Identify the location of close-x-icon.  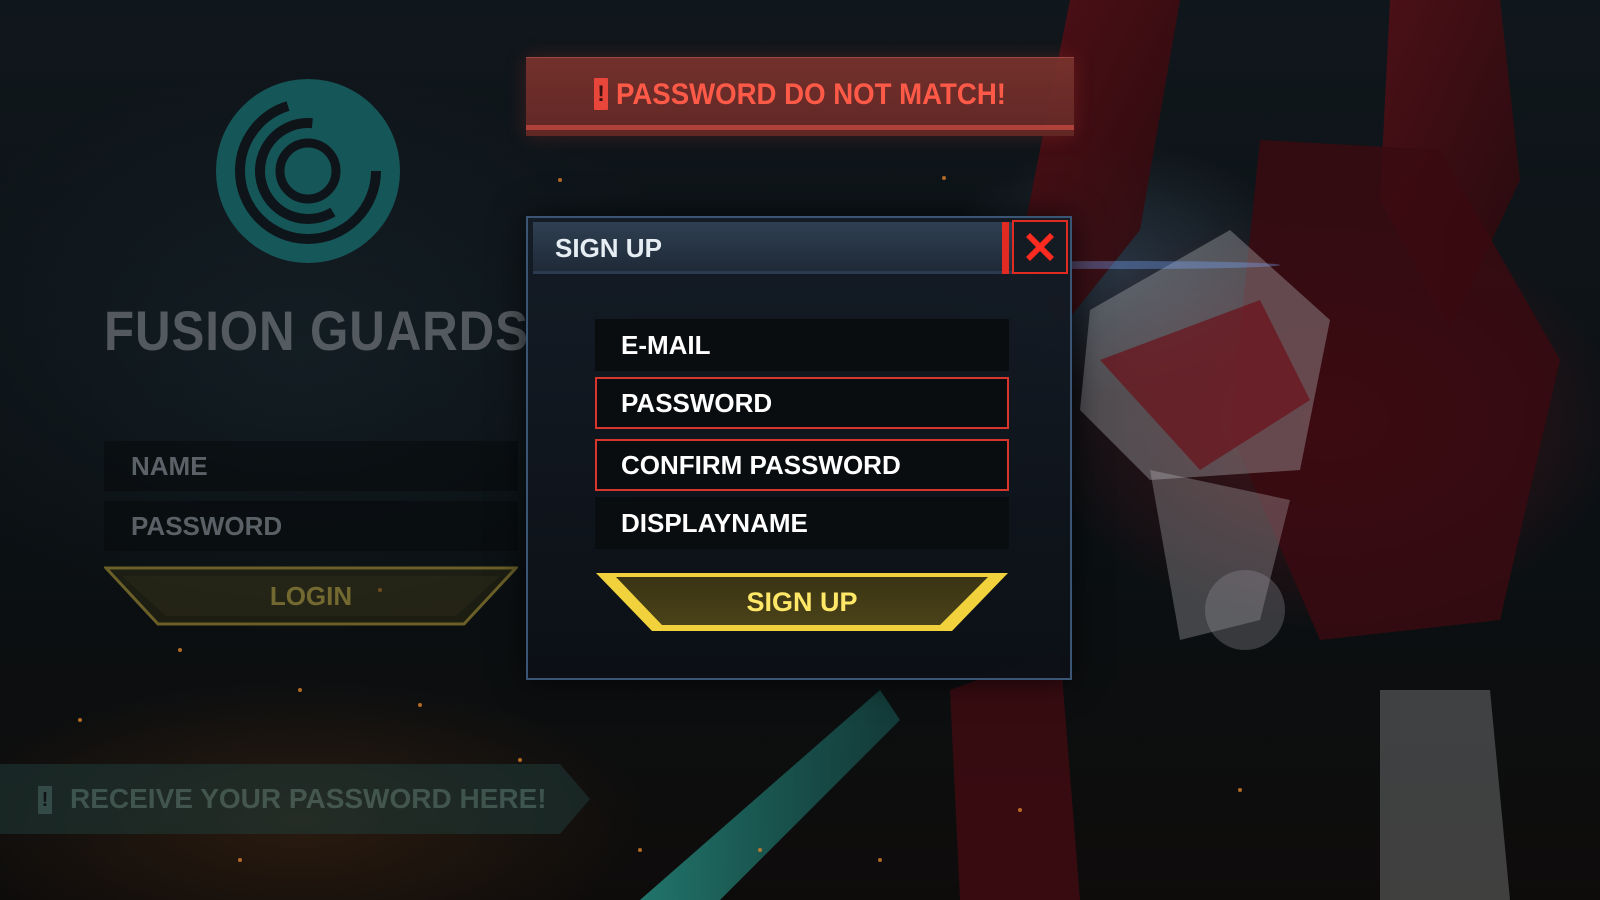
(1040, 247).